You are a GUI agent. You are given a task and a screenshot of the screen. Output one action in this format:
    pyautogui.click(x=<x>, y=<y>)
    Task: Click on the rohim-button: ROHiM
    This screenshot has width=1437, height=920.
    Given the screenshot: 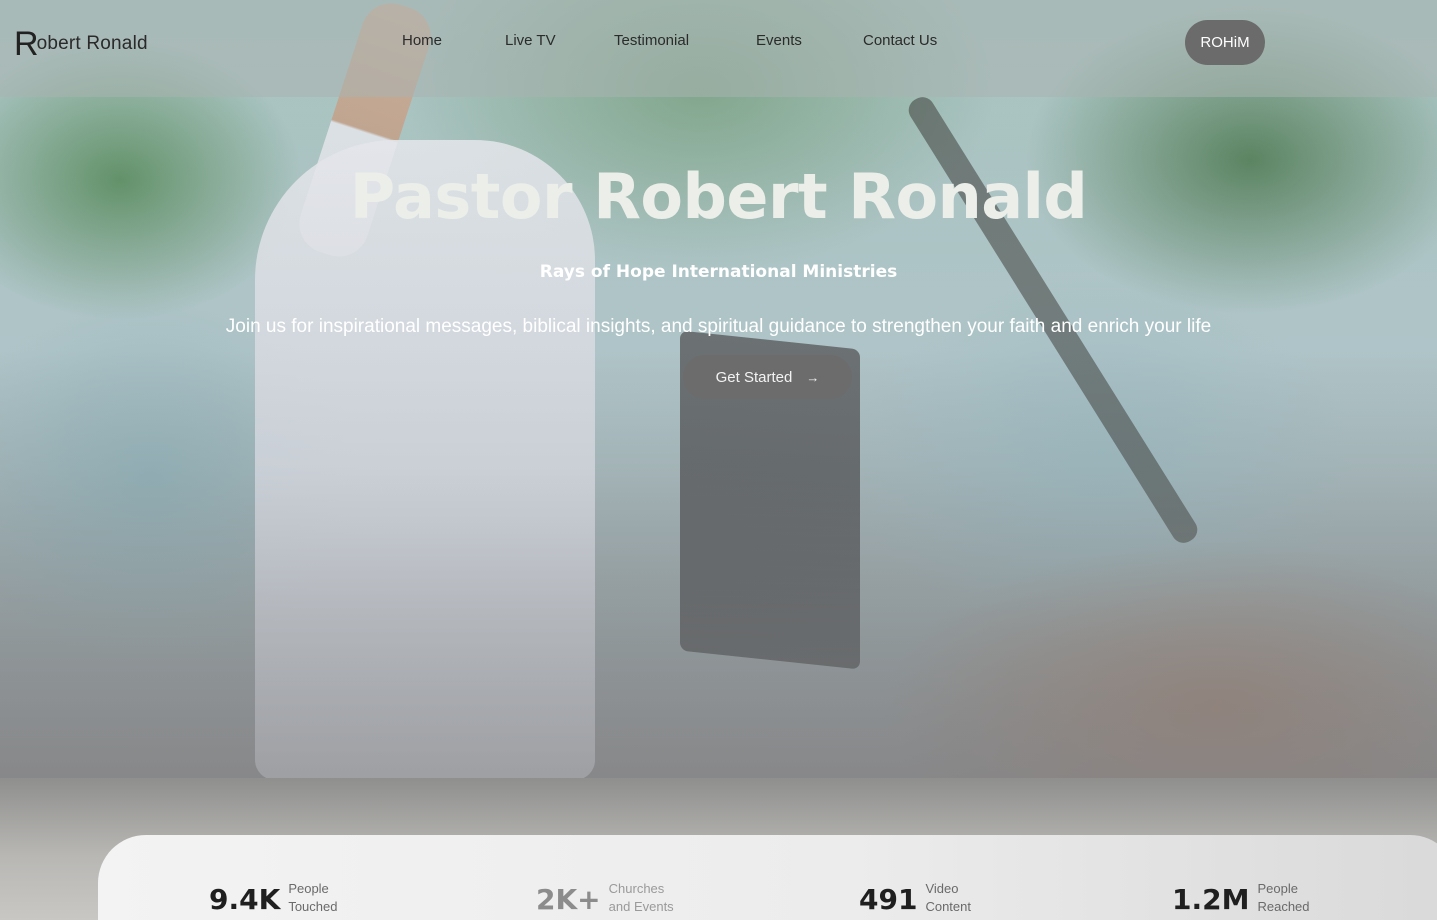 What is the action you would take?
    pyautogui.click(x=1225, y=42)
    